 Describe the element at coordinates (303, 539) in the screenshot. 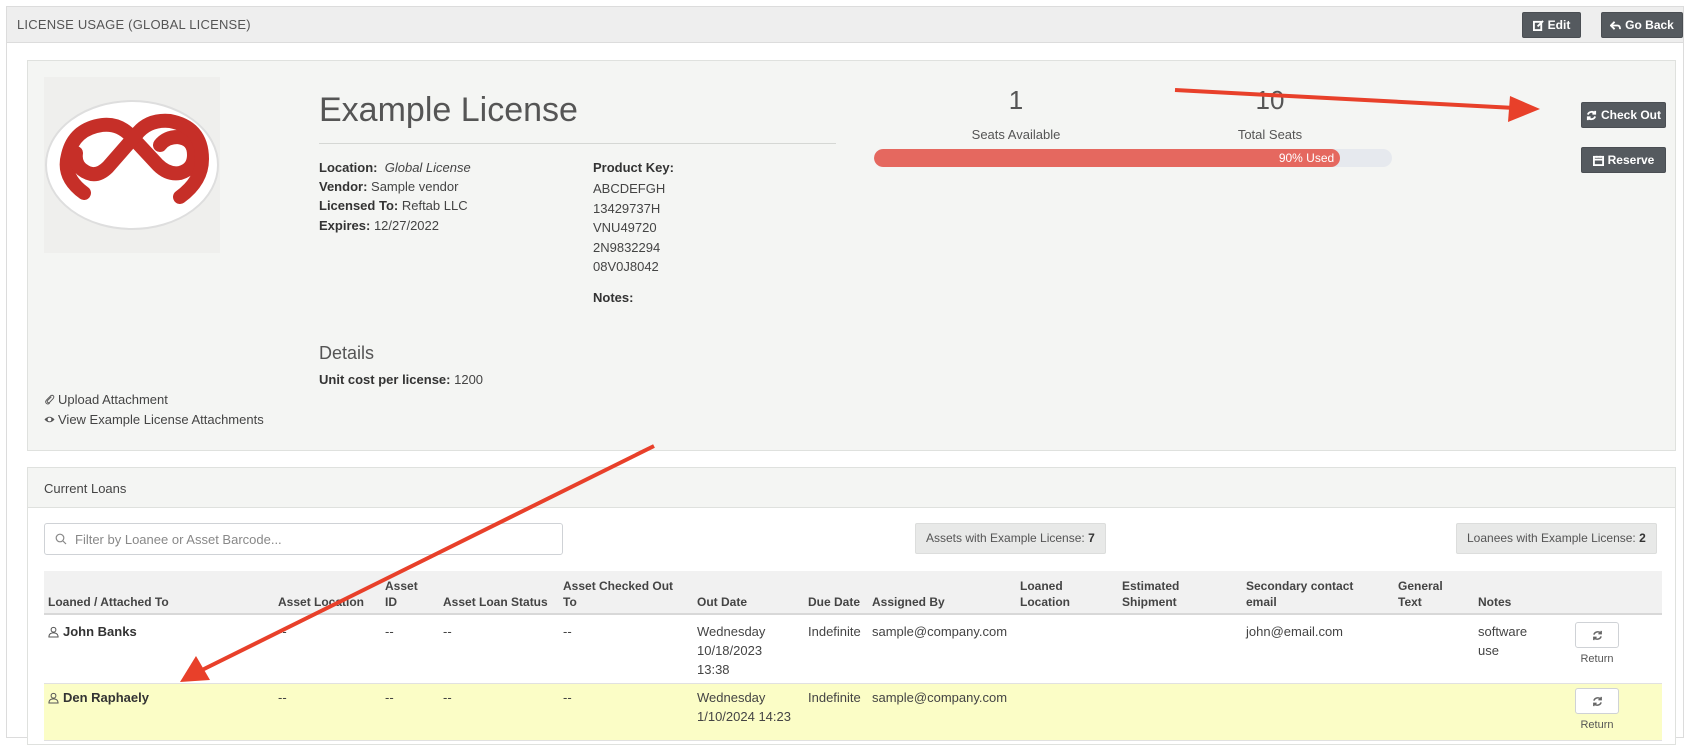

I see `loan-filter-input` at that location.